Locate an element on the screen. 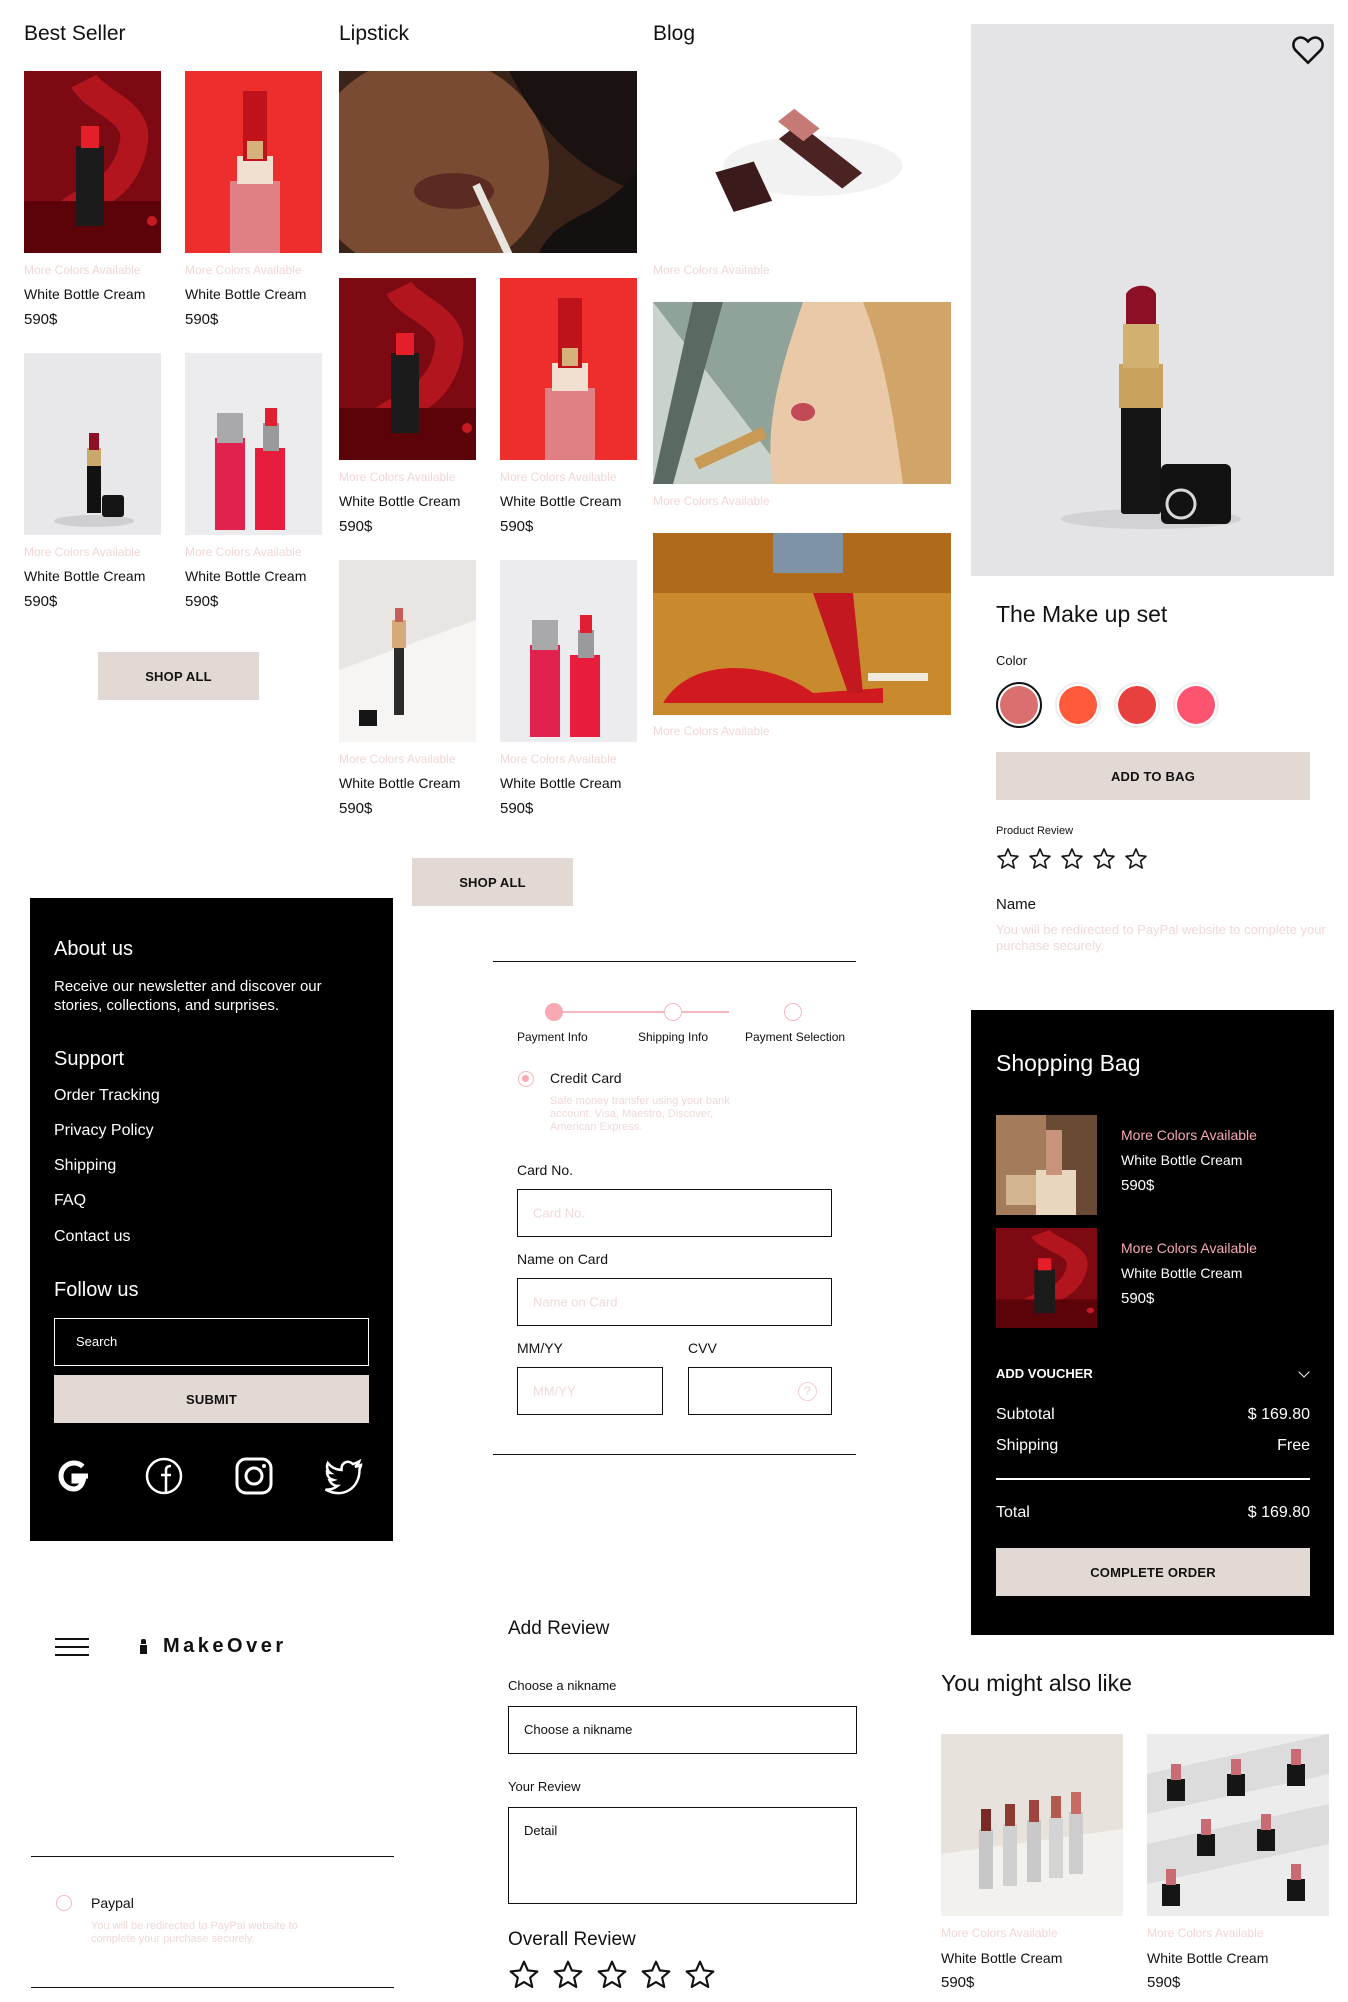 The image size is (1348, 2002). review-textarea: Detail is located at coordinates (682, 1855).